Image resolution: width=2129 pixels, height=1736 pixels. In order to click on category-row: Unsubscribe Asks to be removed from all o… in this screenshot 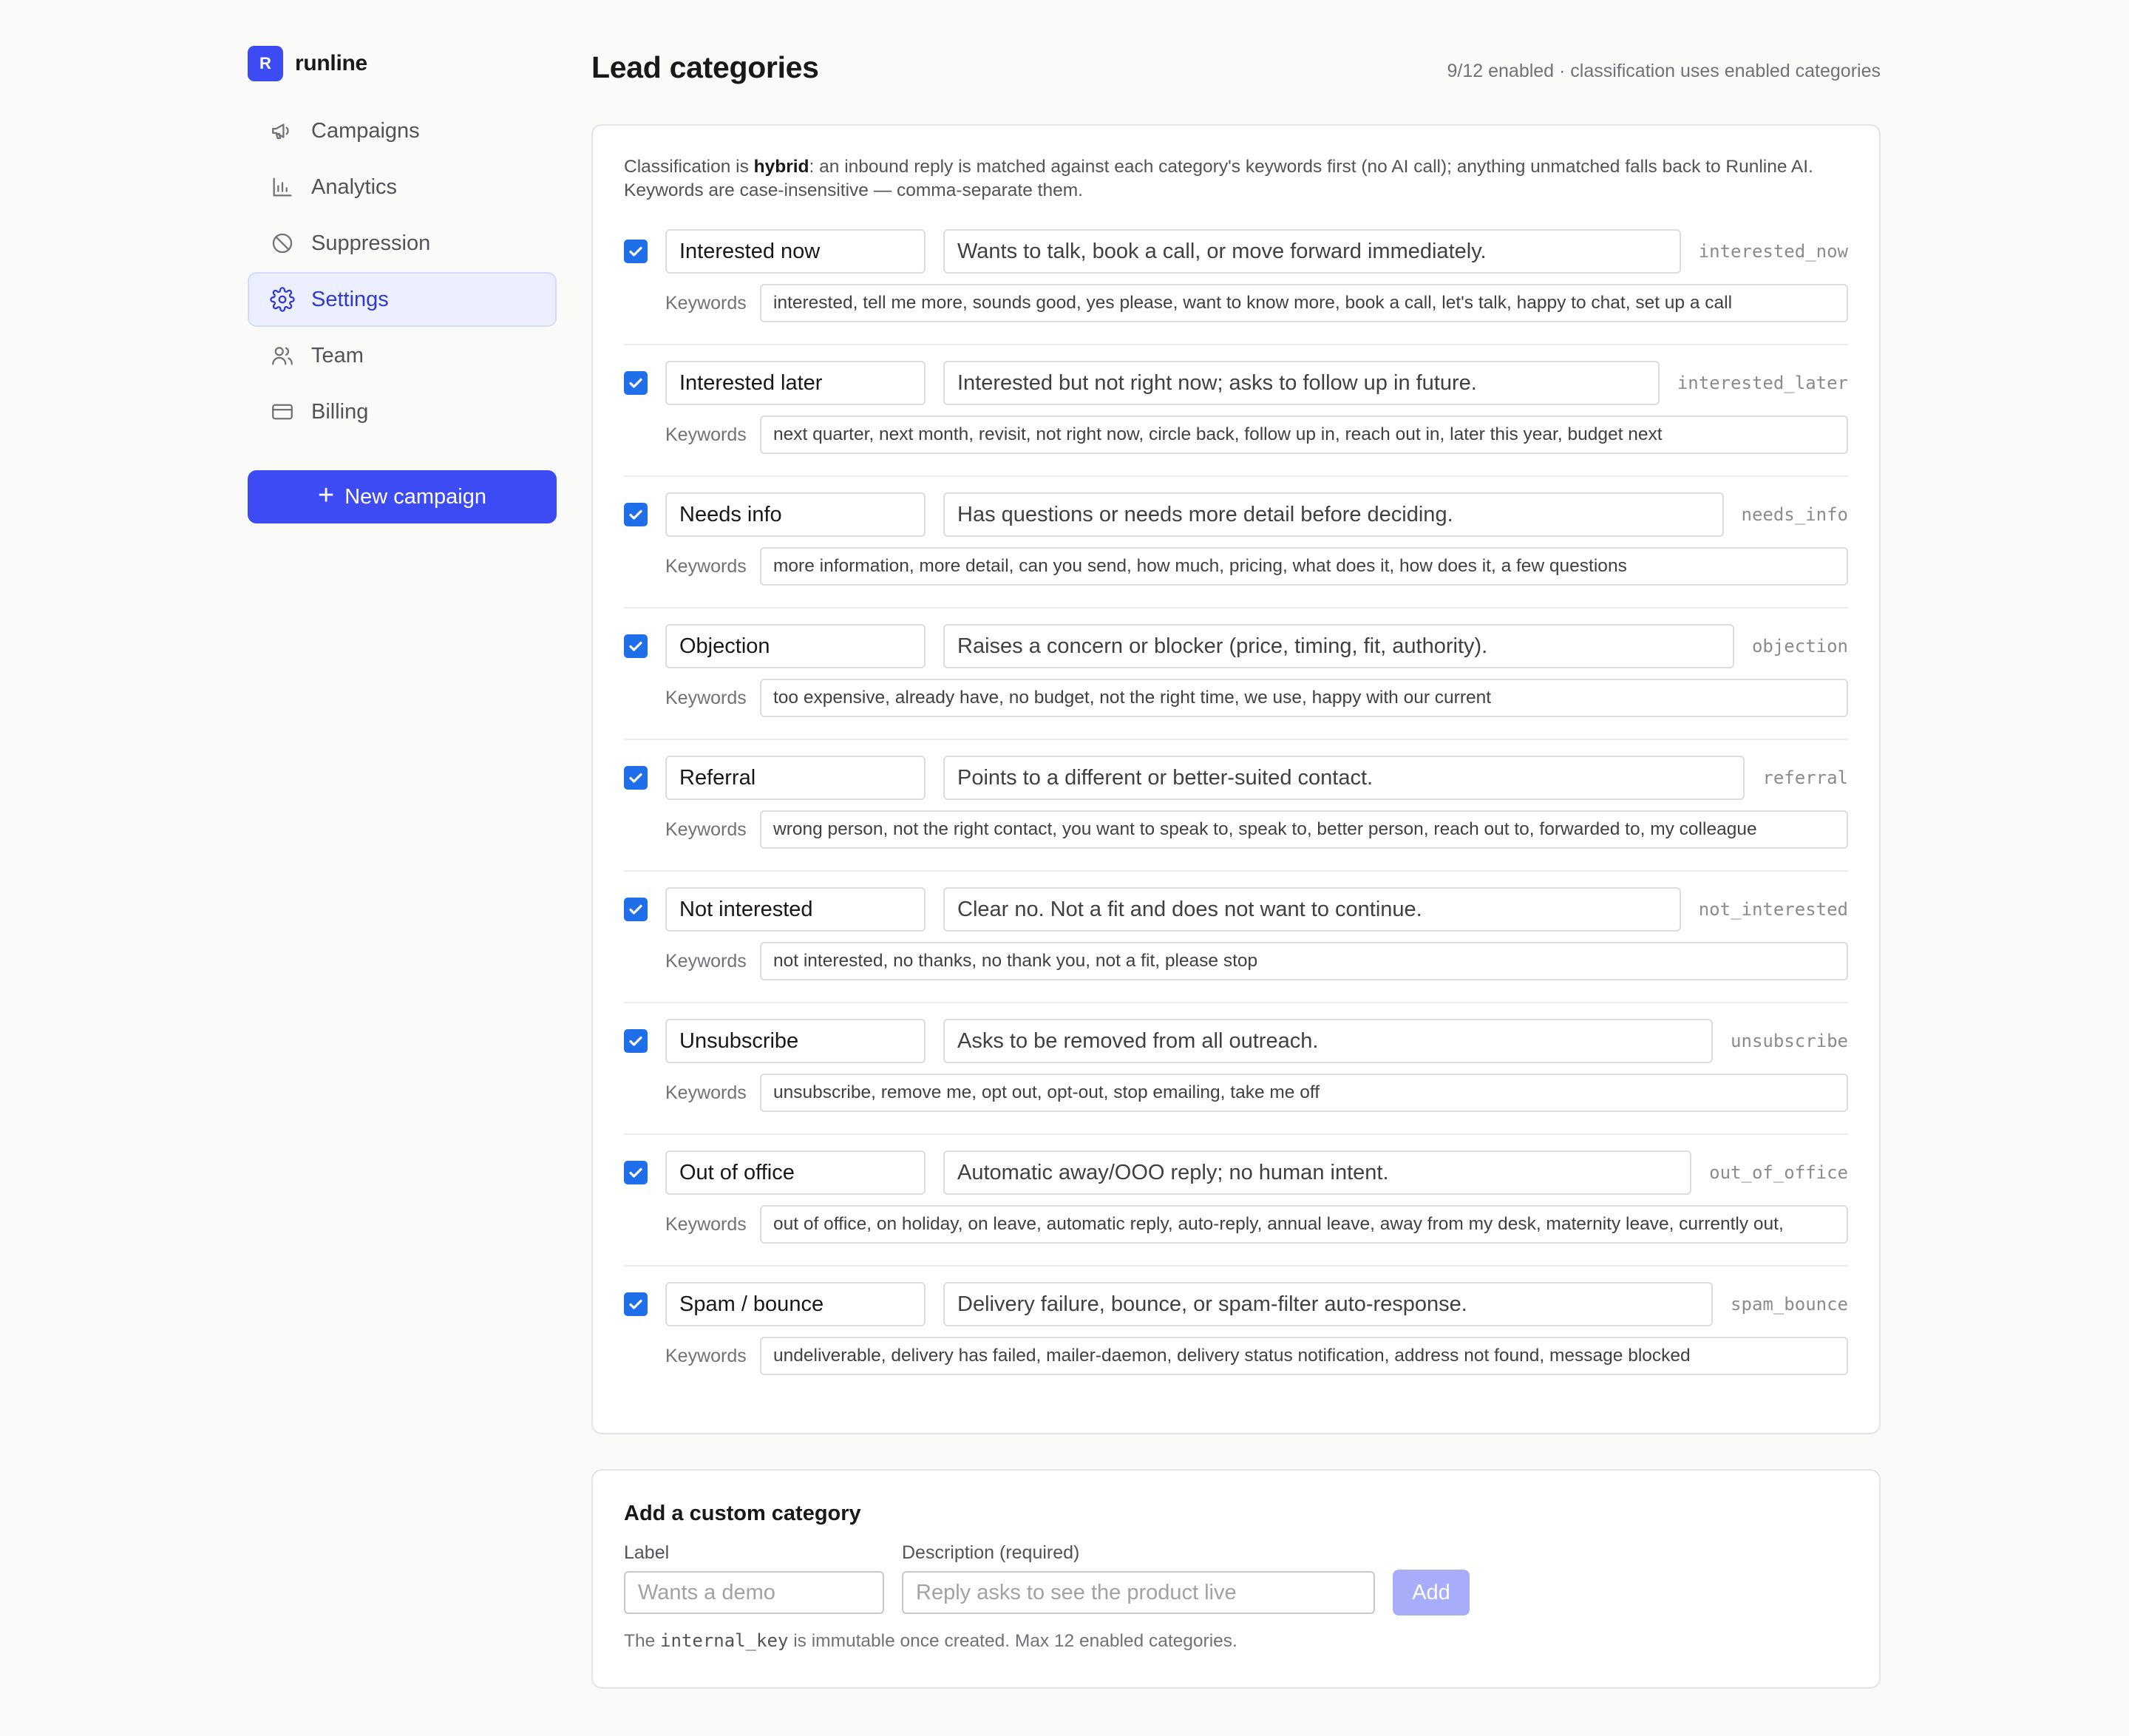, I will do `click(1236, 1077)`.